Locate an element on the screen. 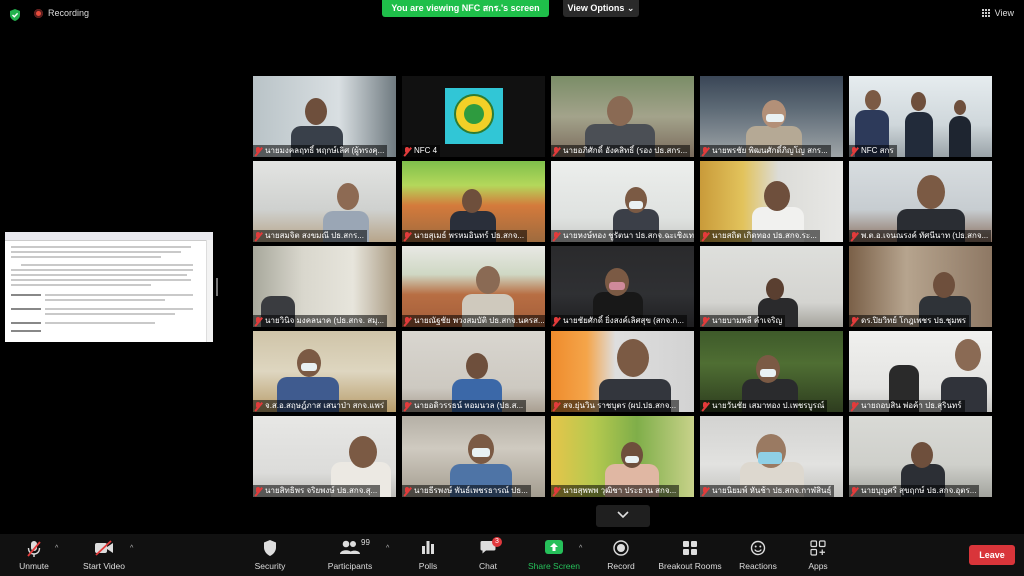  participant-tile-active-speaker: NFC สกร is located at coordinates (920, 116).